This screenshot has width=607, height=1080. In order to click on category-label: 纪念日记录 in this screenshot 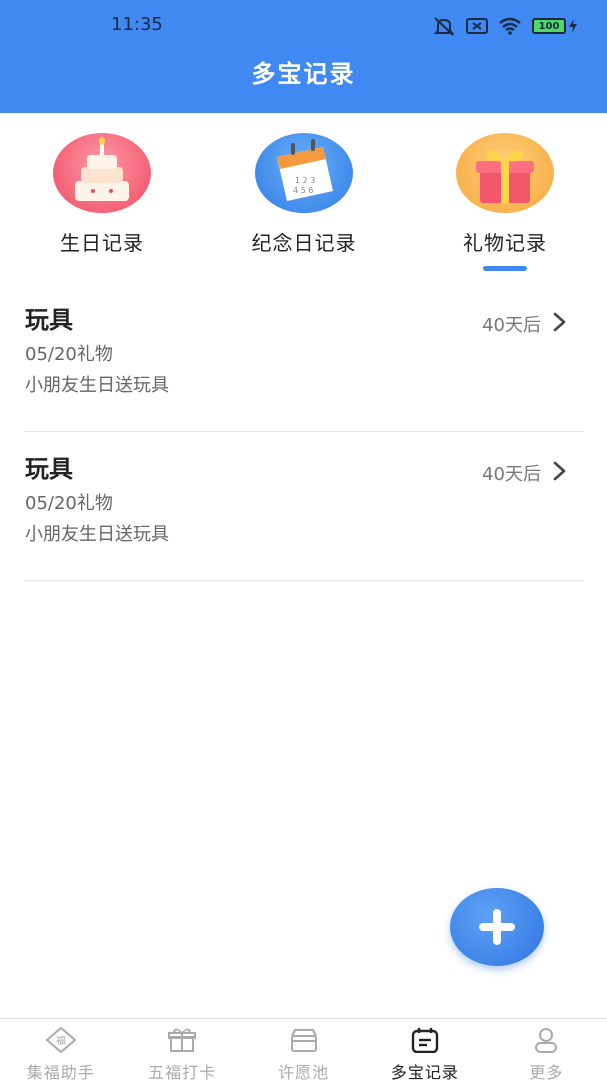, I will do `click(304, 243)`.